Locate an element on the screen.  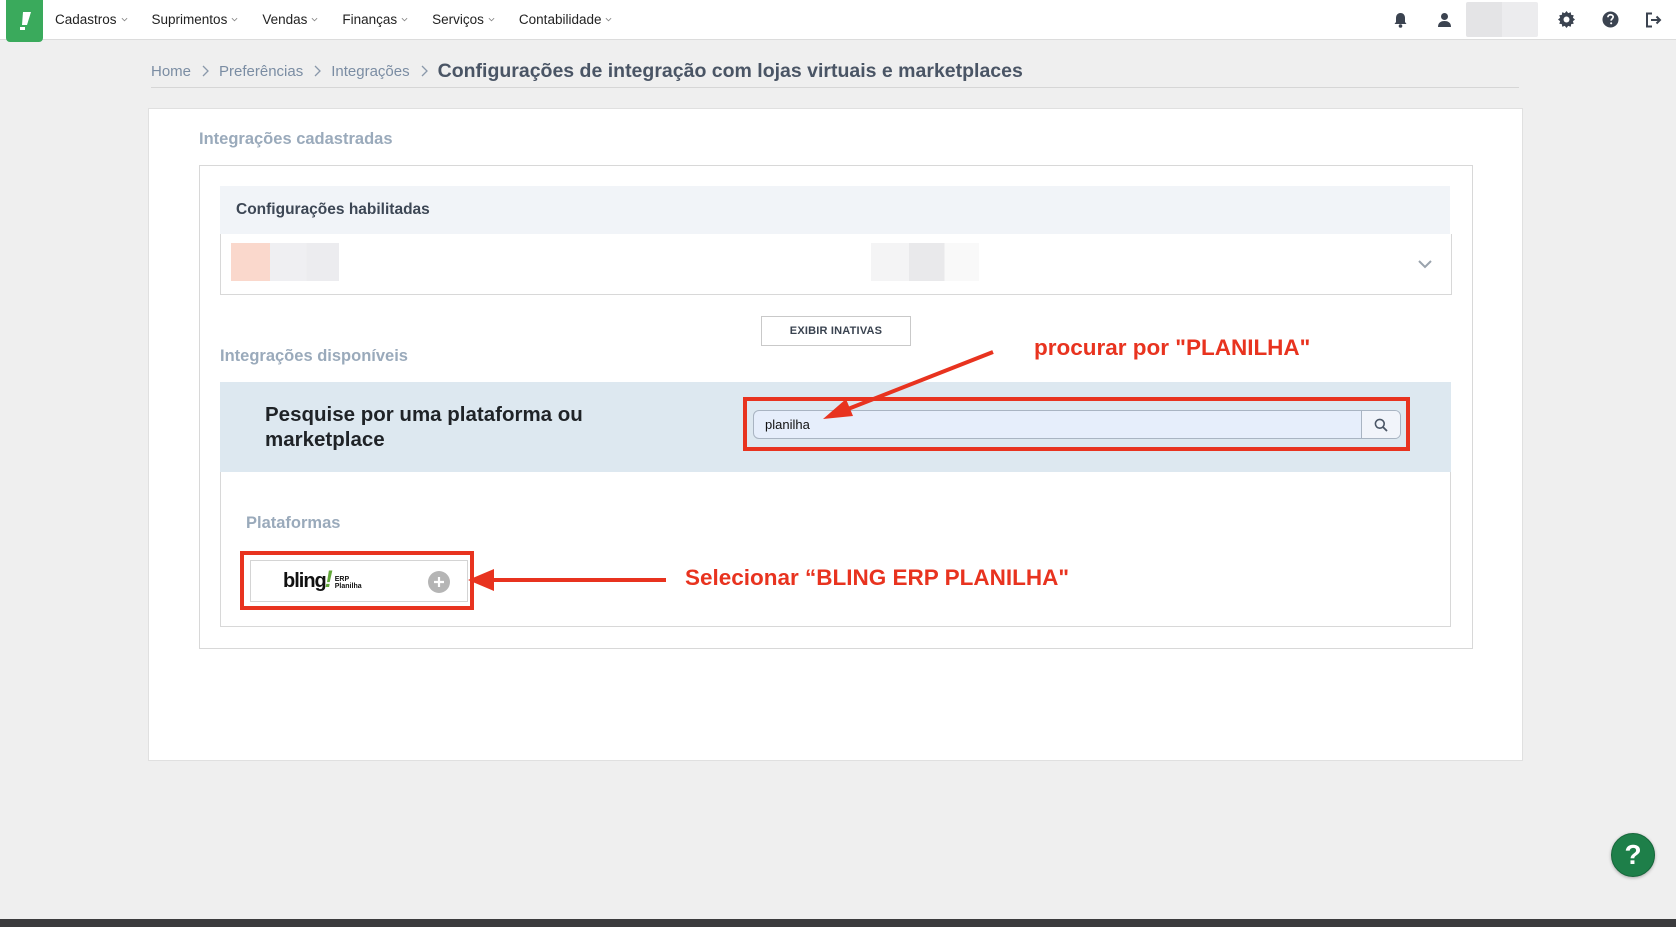
menu-label: Cadastros is located at coordinates (86, 19).